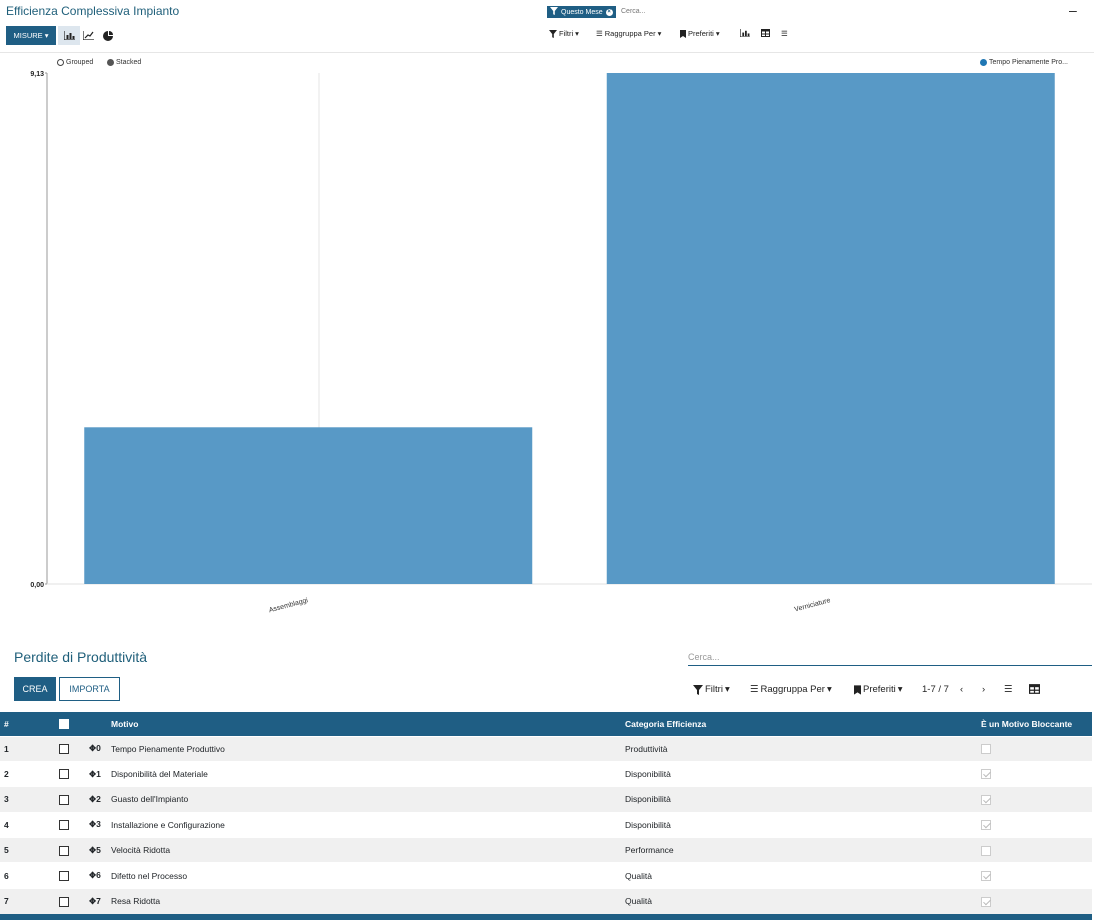 This screenshot has height=920, width=1094. Describe the element at coordinates (308, 505) in the screenshot. I see `bar-assemblaggi` at that location.